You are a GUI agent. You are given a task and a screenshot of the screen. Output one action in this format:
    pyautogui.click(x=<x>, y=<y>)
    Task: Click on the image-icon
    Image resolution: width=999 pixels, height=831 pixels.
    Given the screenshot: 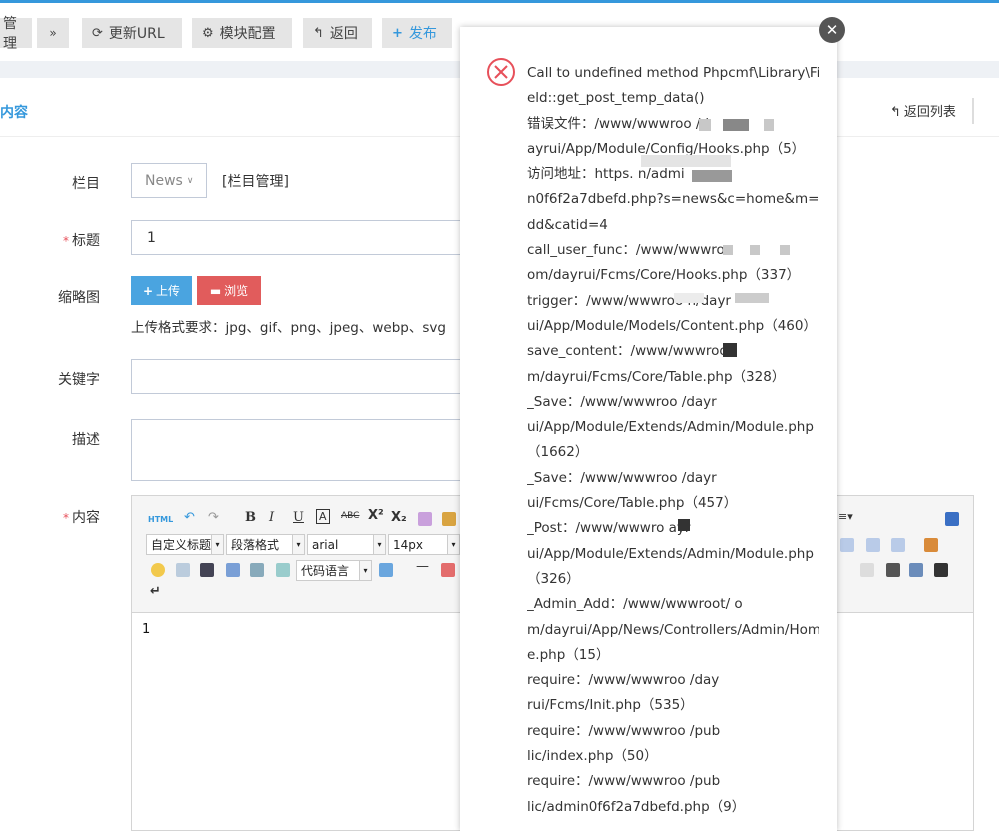 What is the action you would take?
    pyautogui.click(x=183, y=570)
    